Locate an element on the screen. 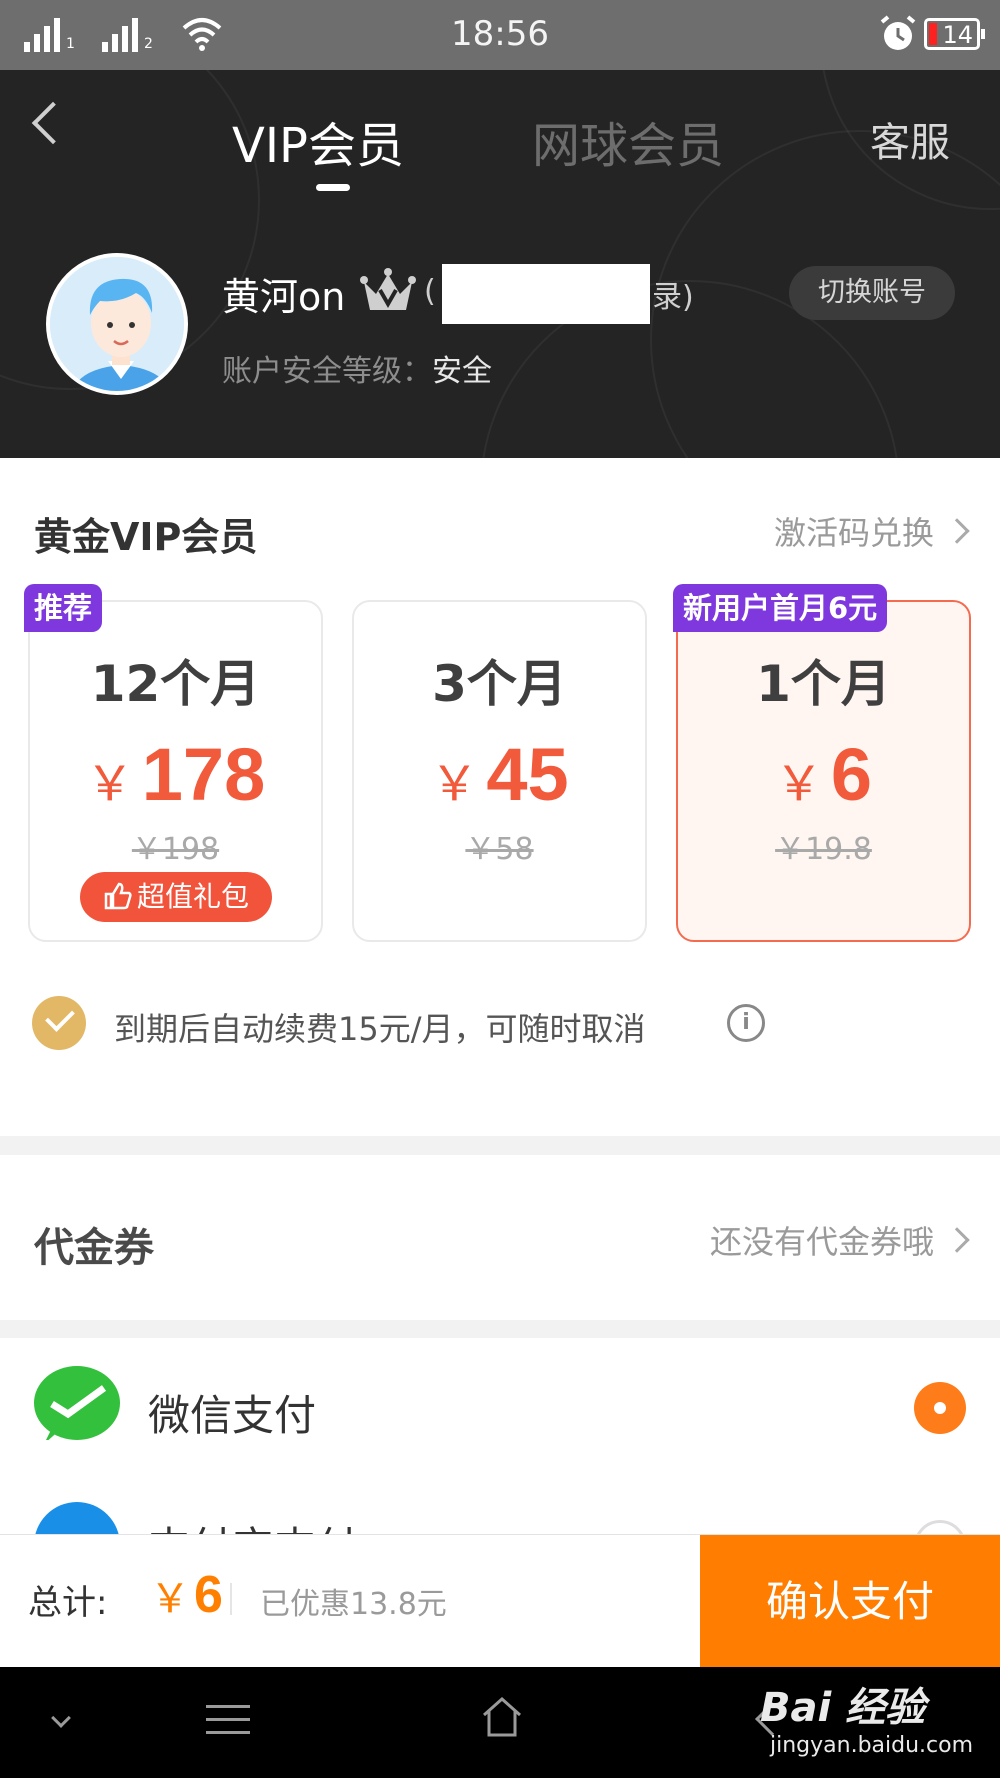 The height and width of the screenshot is (1778, 1000). redacted-block is located at coordinates (546, 294).